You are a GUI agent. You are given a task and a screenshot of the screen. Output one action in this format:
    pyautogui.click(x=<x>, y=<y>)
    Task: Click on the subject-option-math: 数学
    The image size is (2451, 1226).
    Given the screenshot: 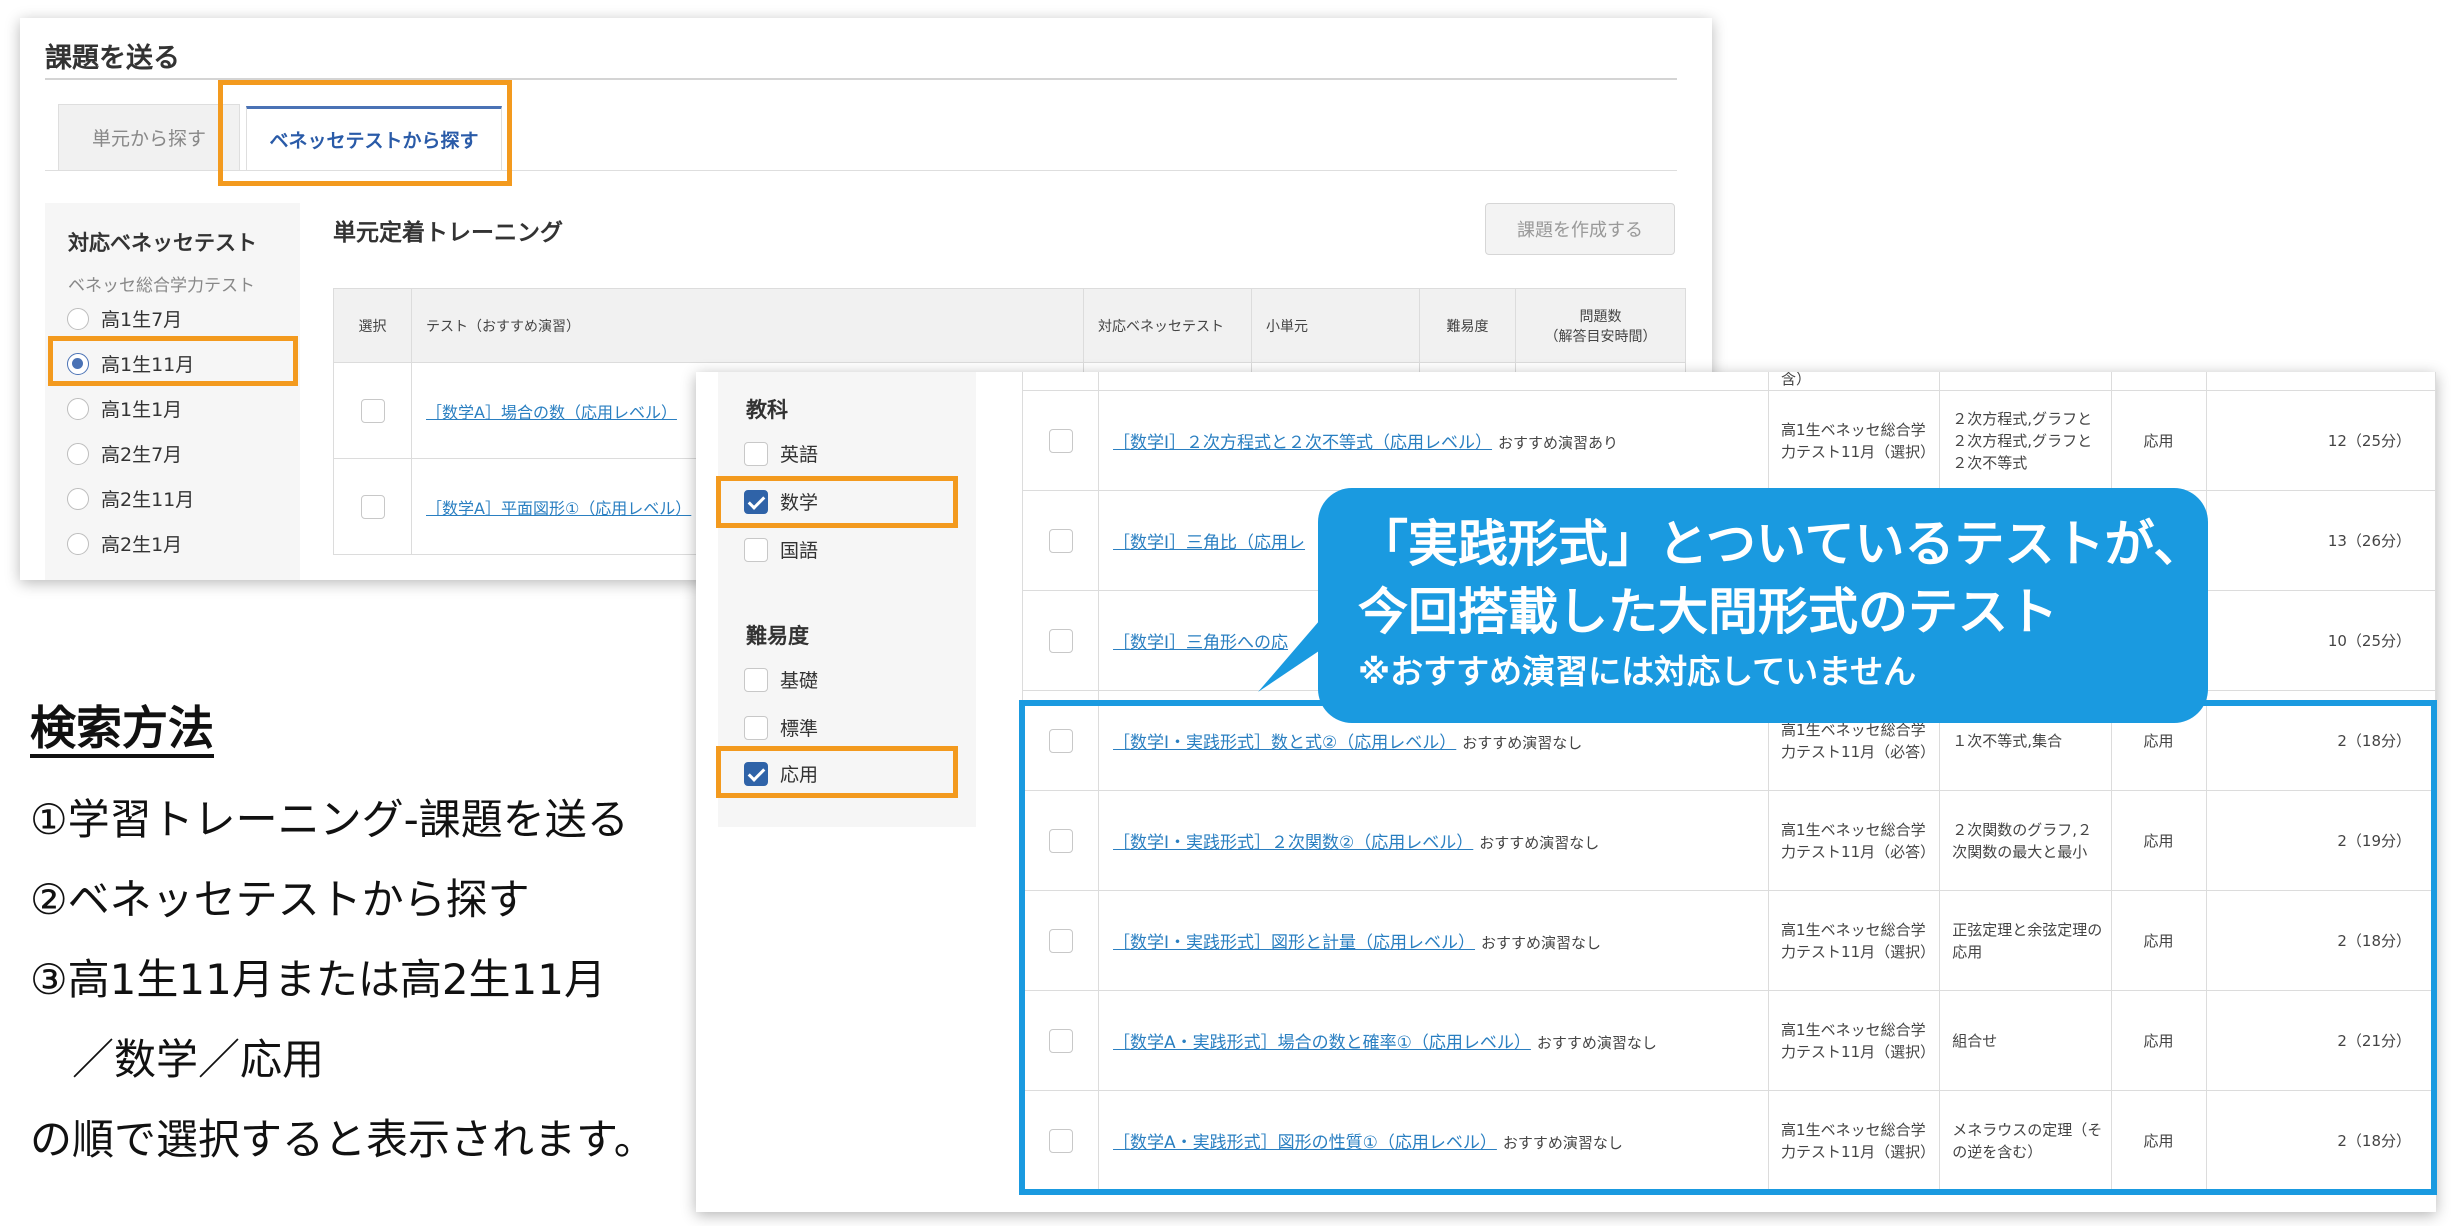 What is the action you would take?
    pyautogui.click(x=781, y=501)
    